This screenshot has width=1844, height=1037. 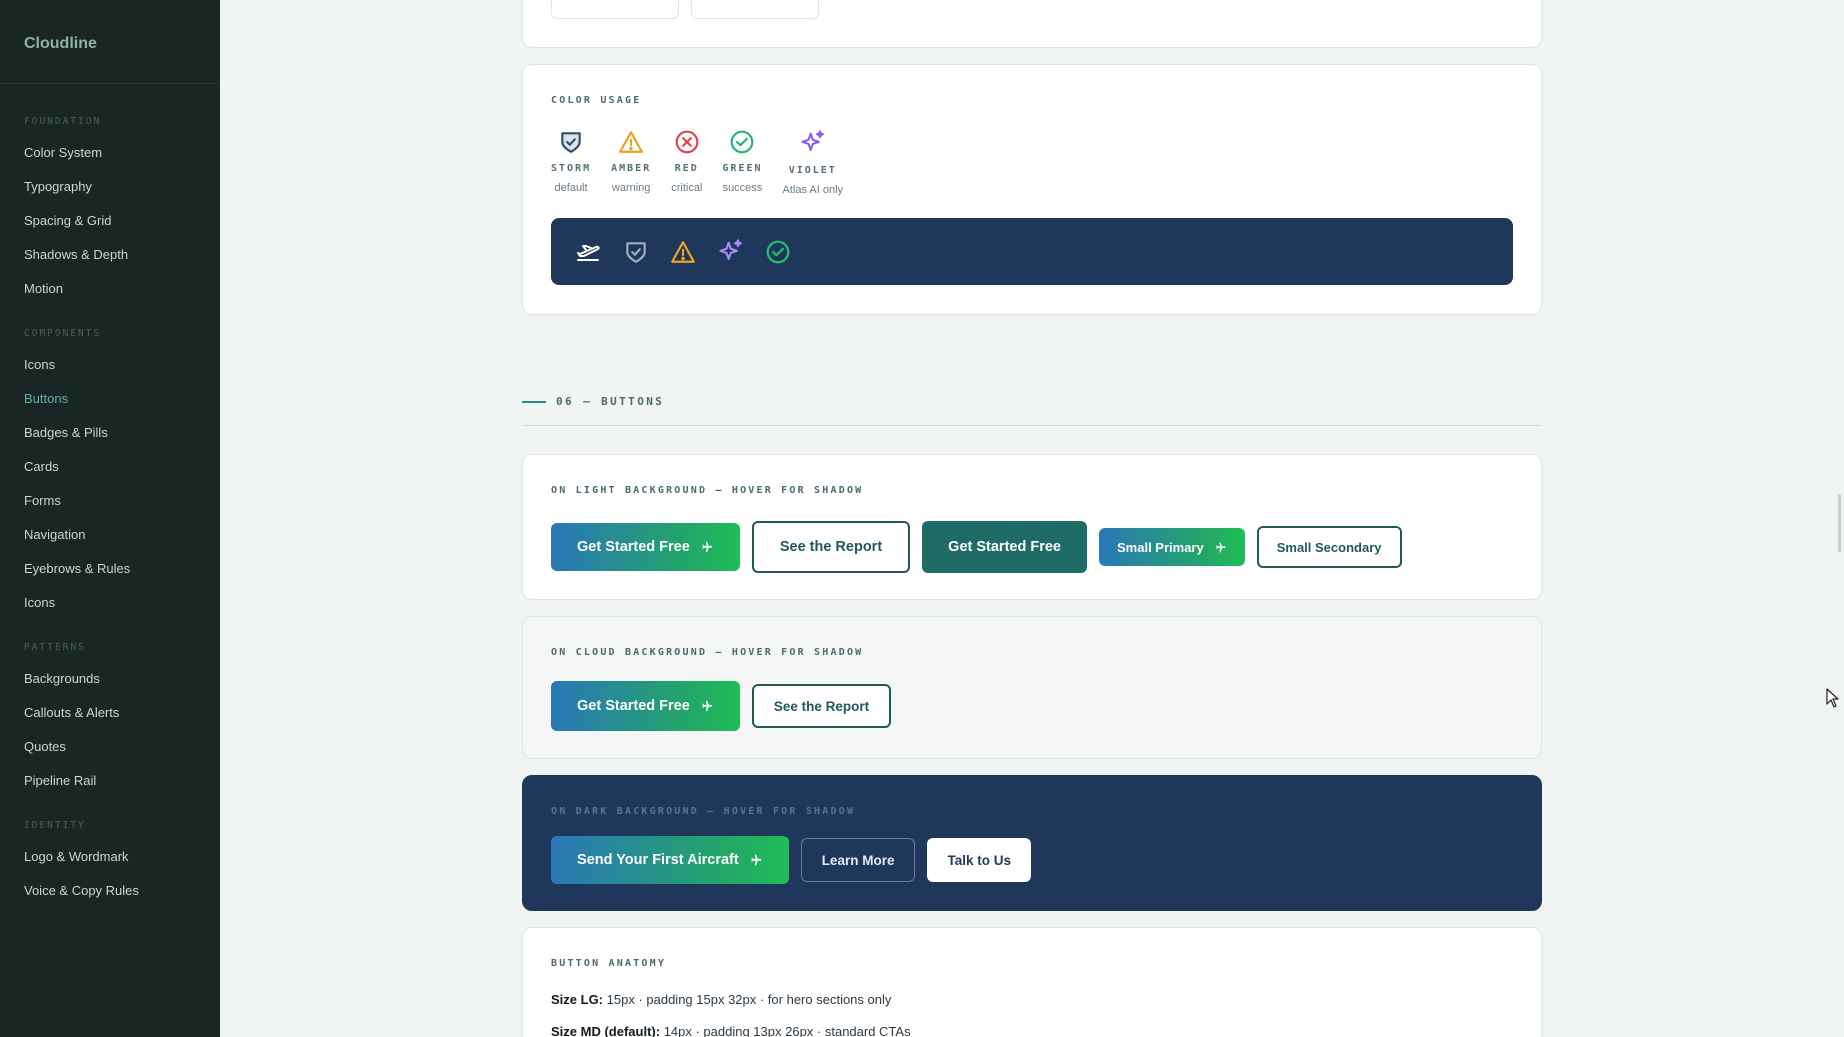 I want to click on swatch-desc: success, so click(x=742, y=188).